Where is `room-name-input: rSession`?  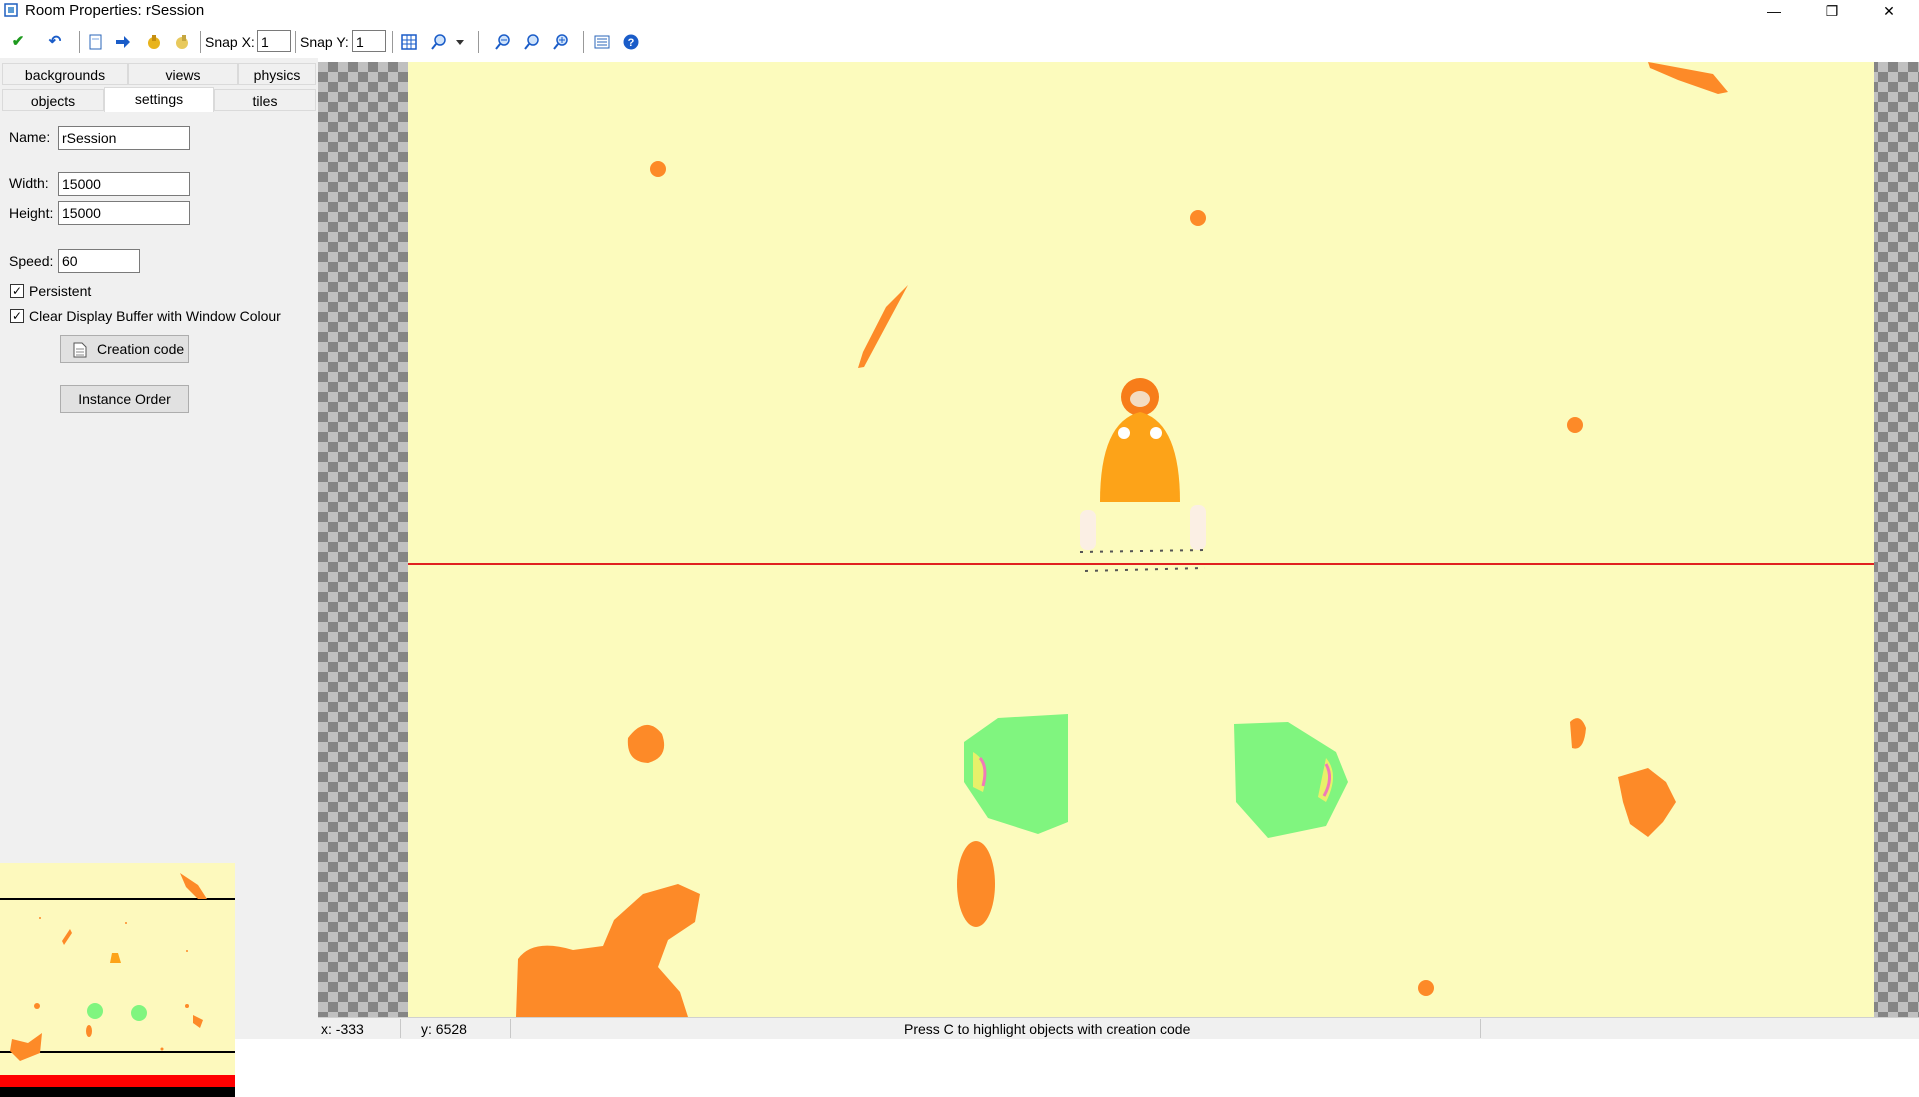
room-name-input: rSession is located at coordinates (124, 138).